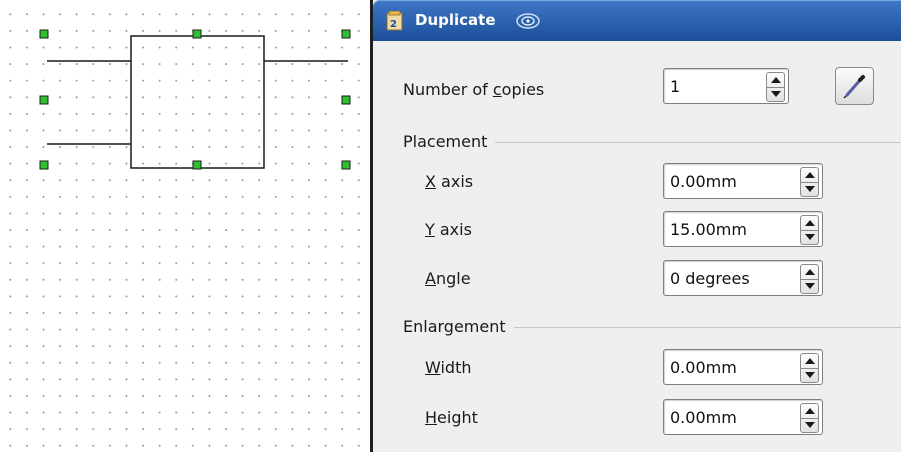 This screenshot has height=452, width=901. I want to click on handle-middle-left, so click(44, 100).